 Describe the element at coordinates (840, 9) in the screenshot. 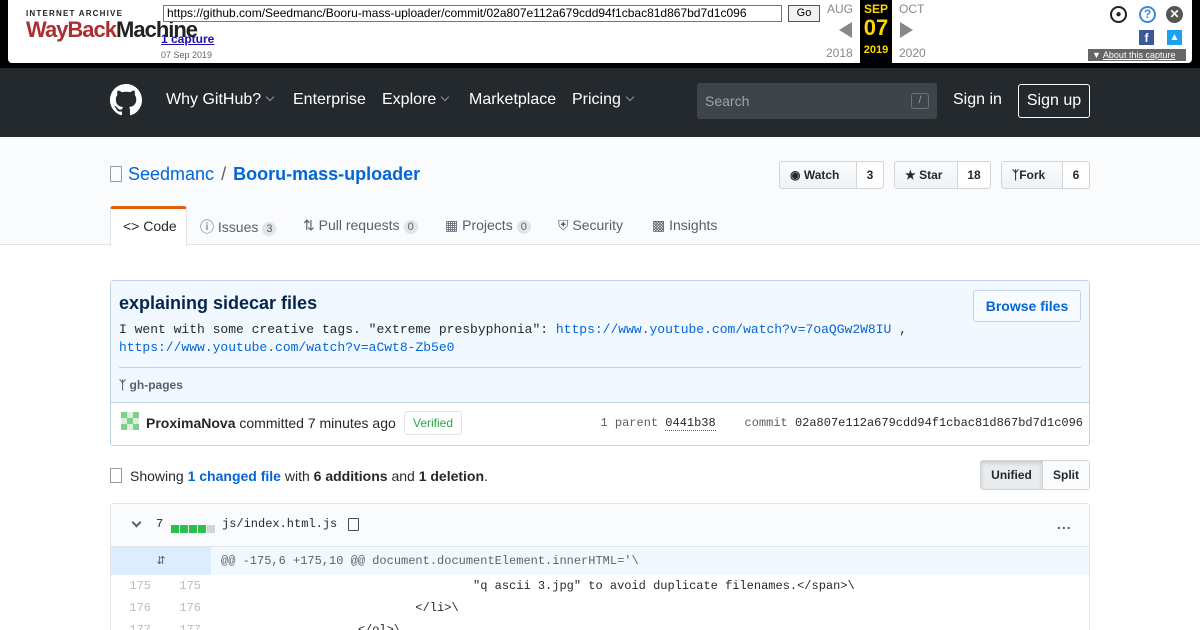

I see `wayback-prev-month: AUG` at that location.